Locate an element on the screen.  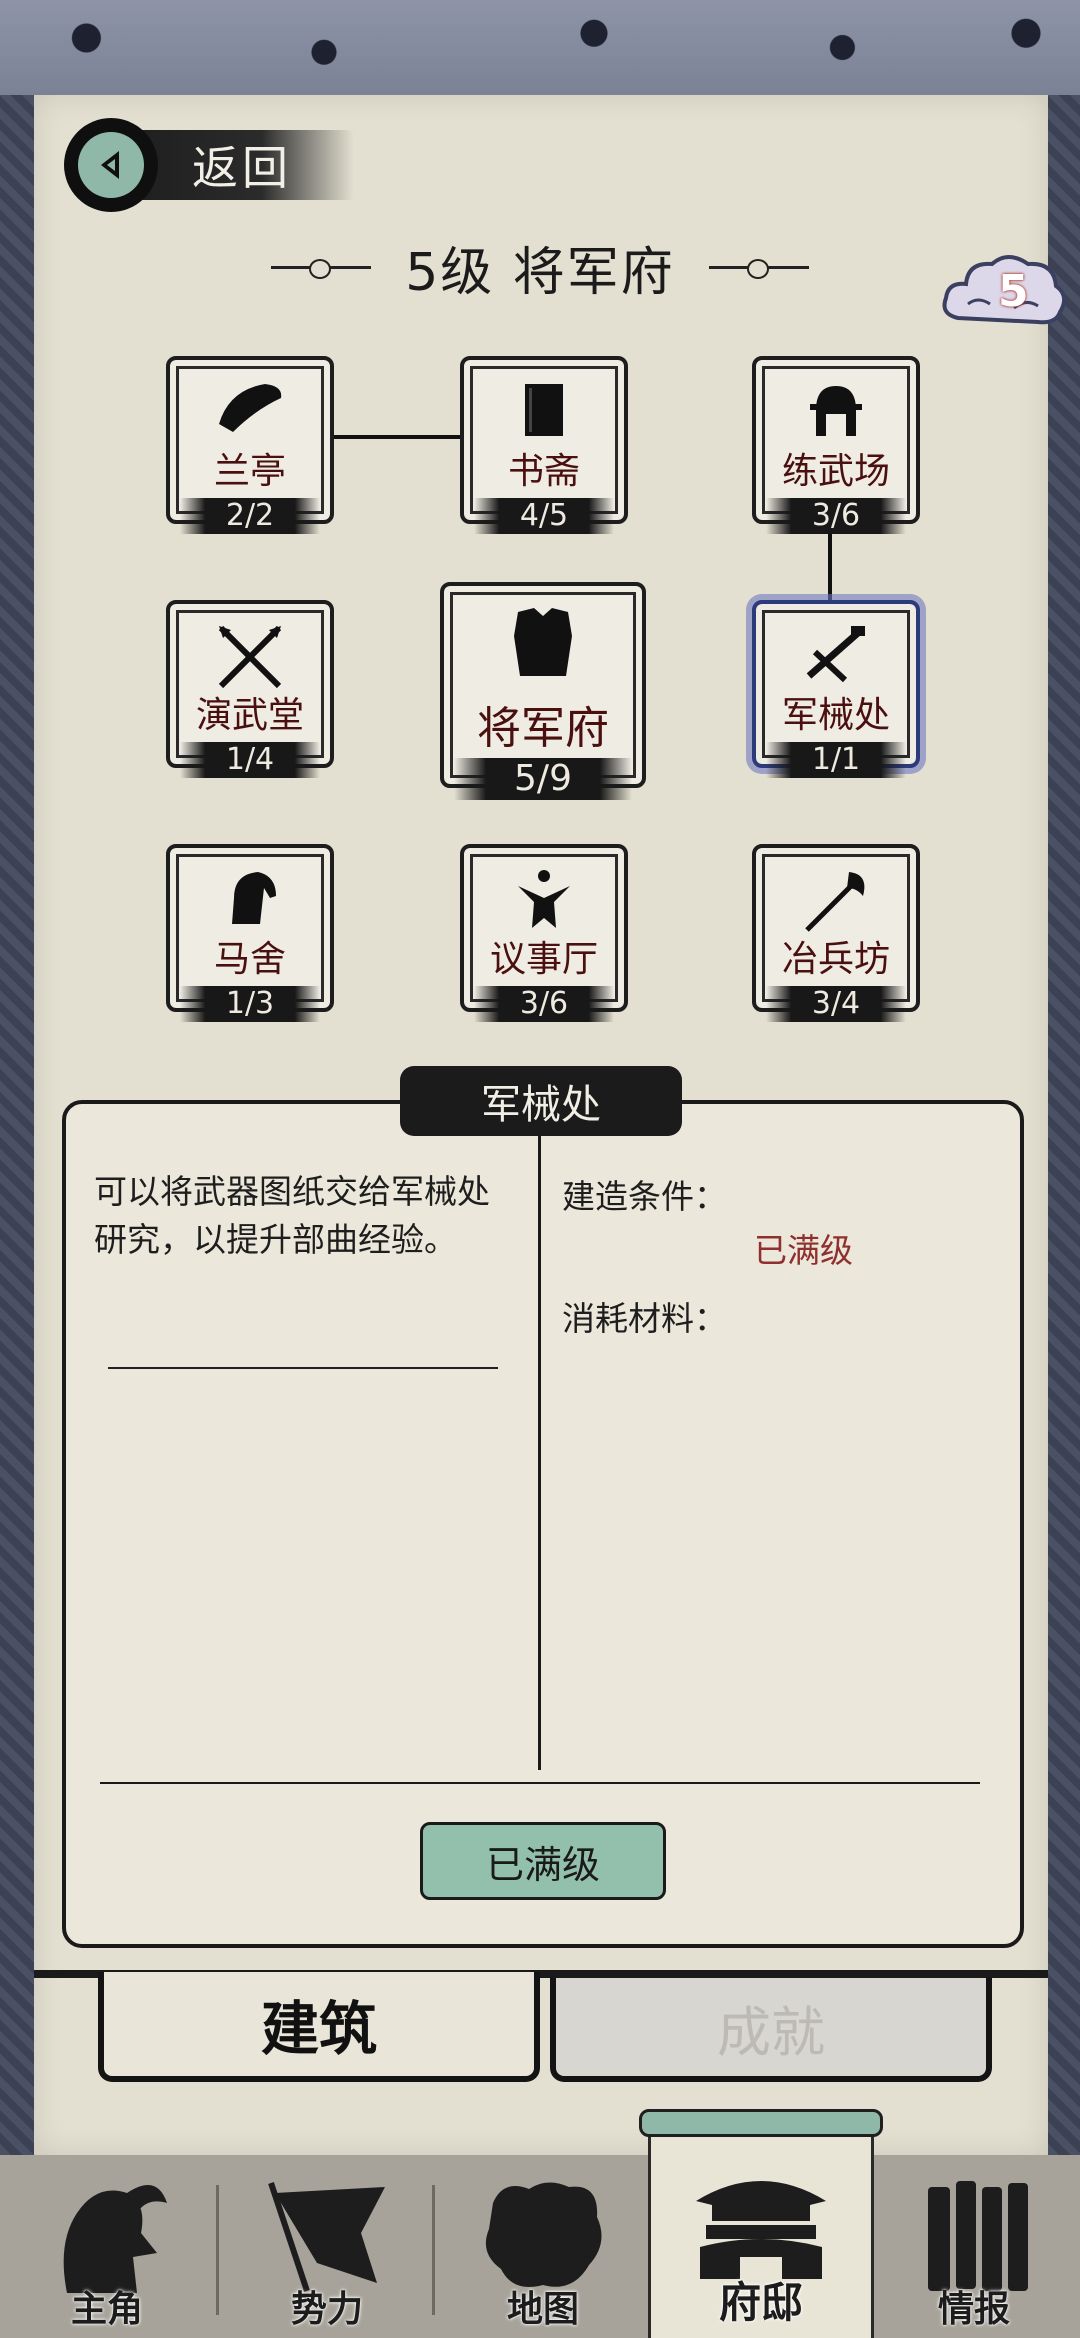
building-name: 兰亭 is located at coordinates (249, 471).